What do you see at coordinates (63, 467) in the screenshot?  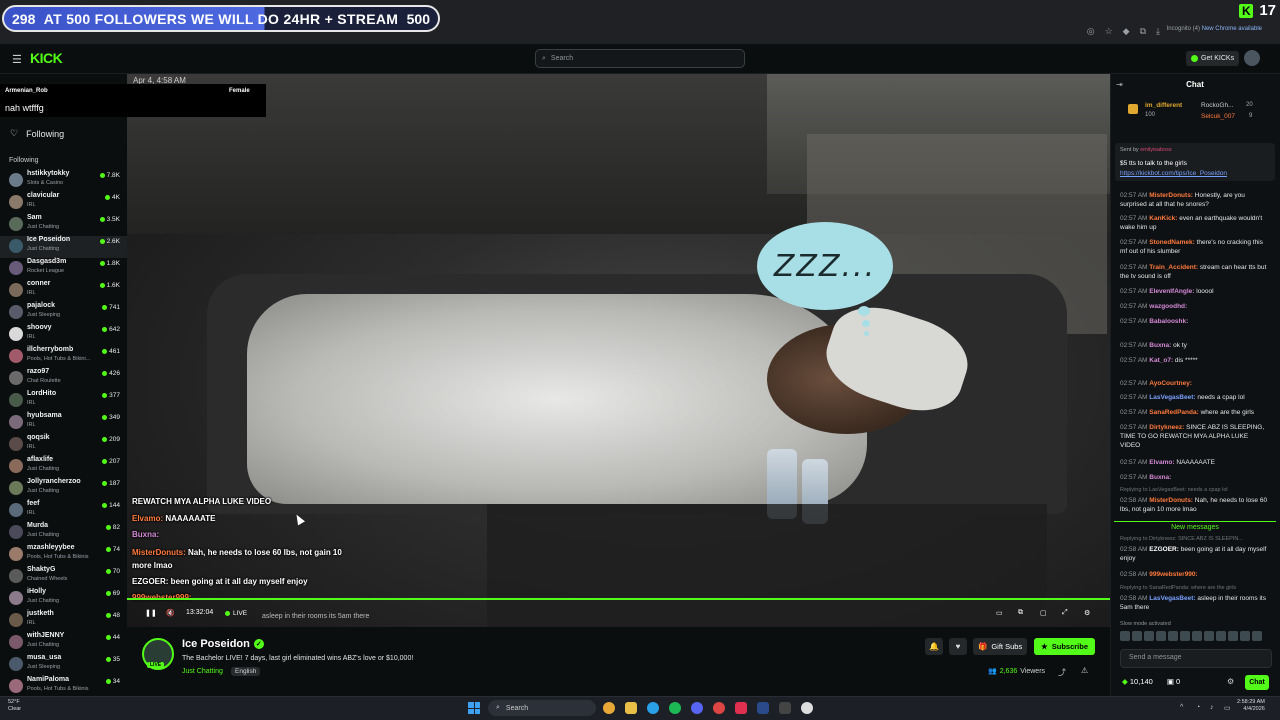 I see `sidebar-channel-item: aflaxlife Just Chatting 207` at bounding box center [63, 467].